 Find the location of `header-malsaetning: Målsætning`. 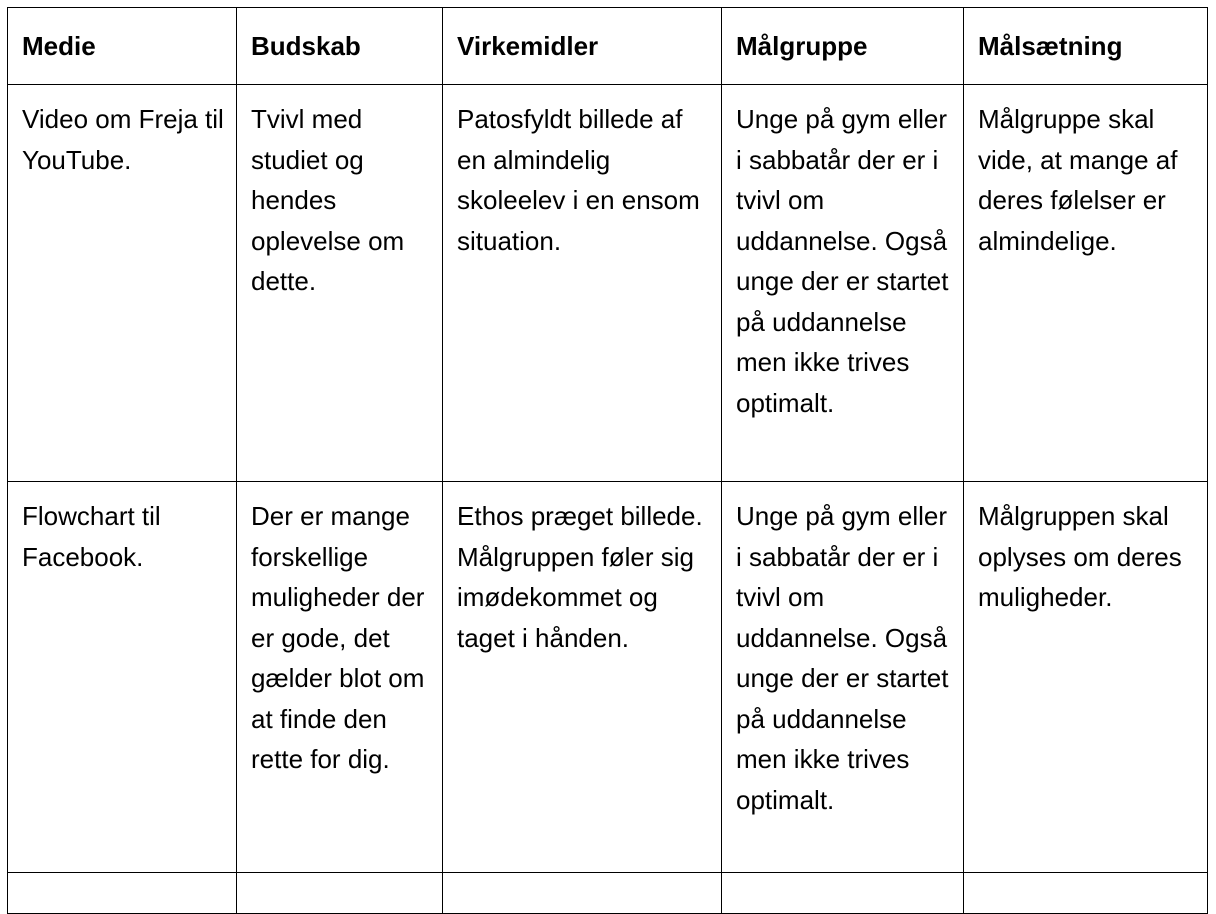

header-malsaetning: Målsætning is located at coordinates (1085, 46).